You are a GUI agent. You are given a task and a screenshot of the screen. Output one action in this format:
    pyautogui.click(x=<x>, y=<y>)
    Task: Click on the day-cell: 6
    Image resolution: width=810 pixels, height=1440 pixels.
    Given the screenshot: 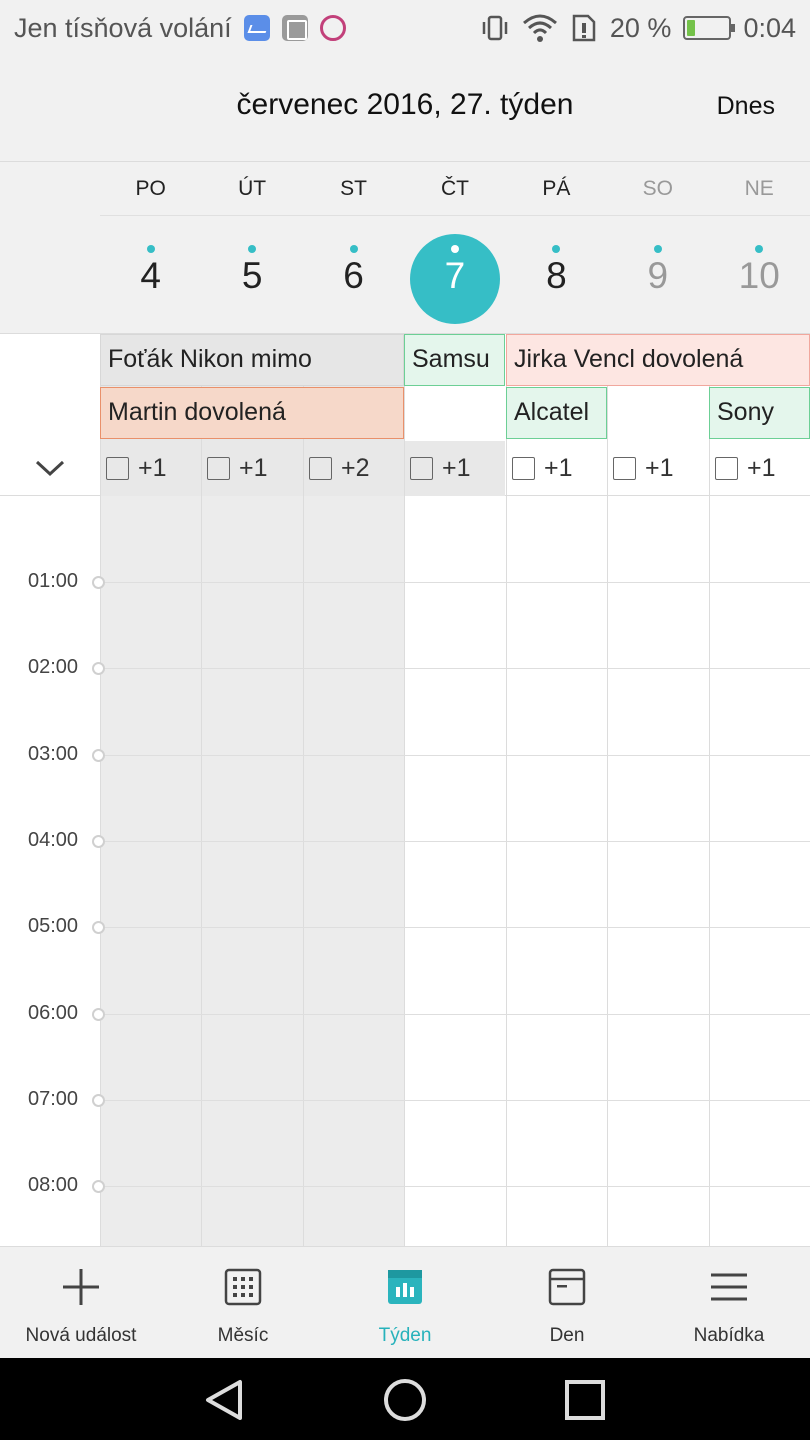 What is the action you would take?
    pyautogui.click(x=353, y=275)
    